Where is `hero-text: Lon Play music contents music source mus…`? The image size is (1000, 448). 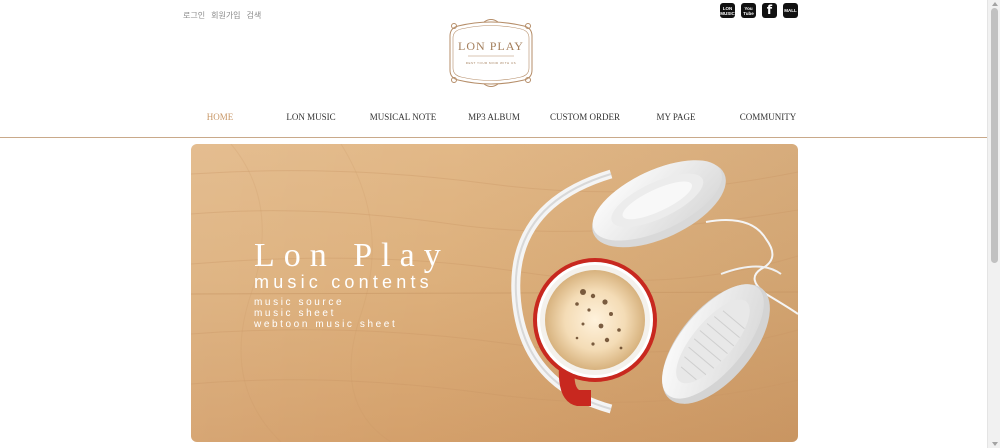
hero-text: Lon Play music contents music source mus… is located at coordinates (352, 284).